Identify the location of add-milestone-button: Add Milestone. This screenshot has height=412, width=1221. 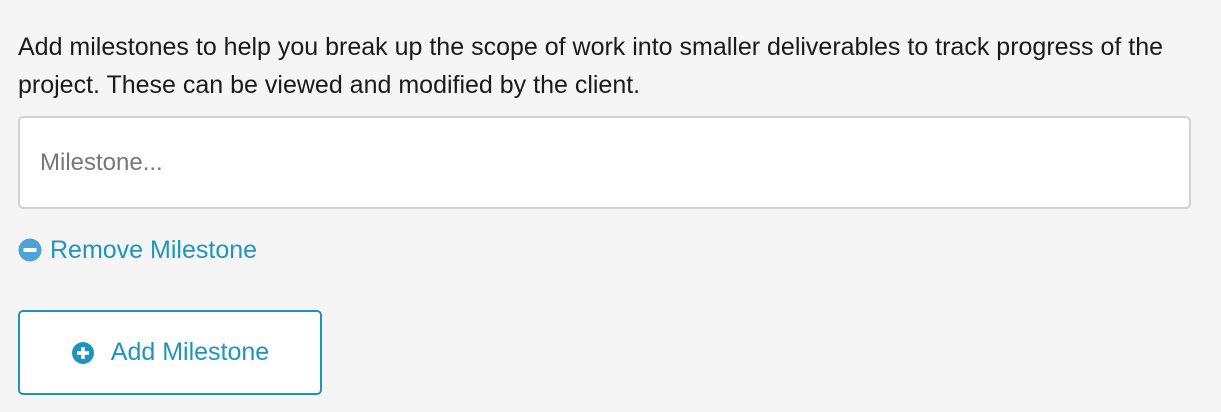
(170, 352).